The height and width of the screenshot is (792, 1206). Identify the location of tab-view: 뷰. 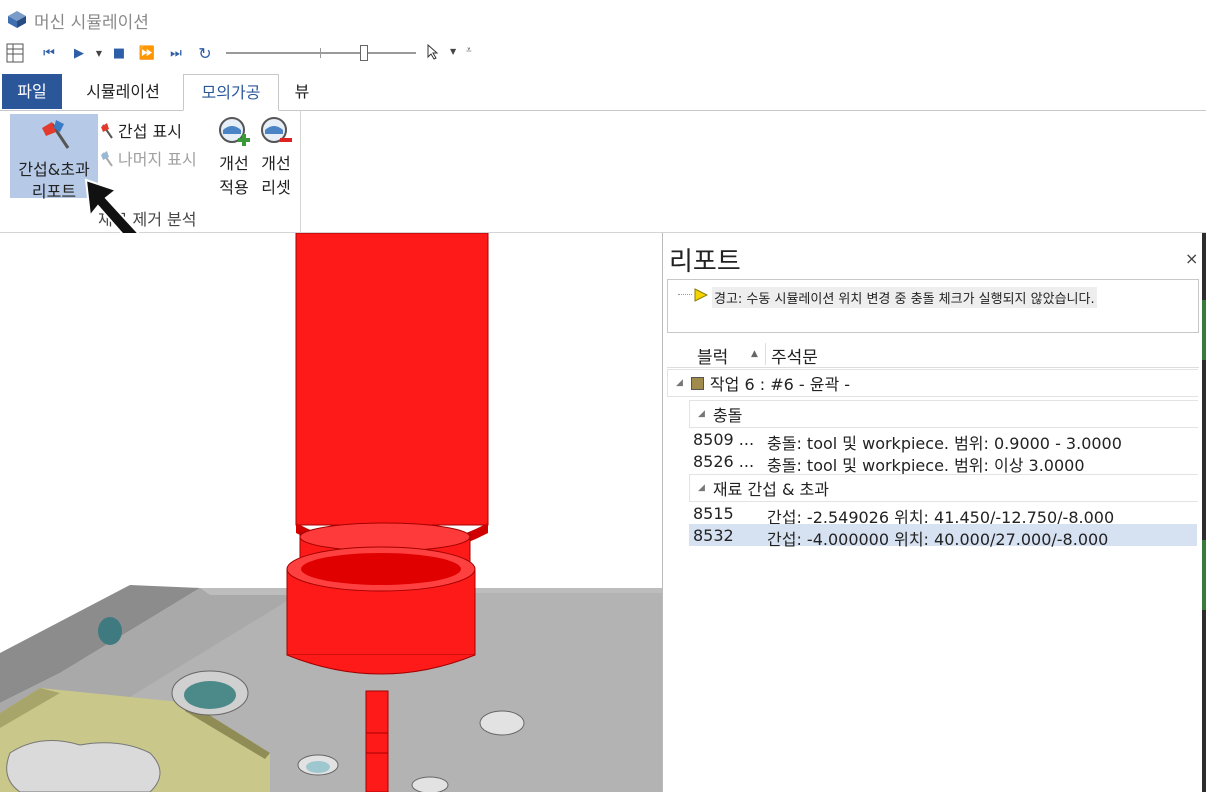
(302, 91).